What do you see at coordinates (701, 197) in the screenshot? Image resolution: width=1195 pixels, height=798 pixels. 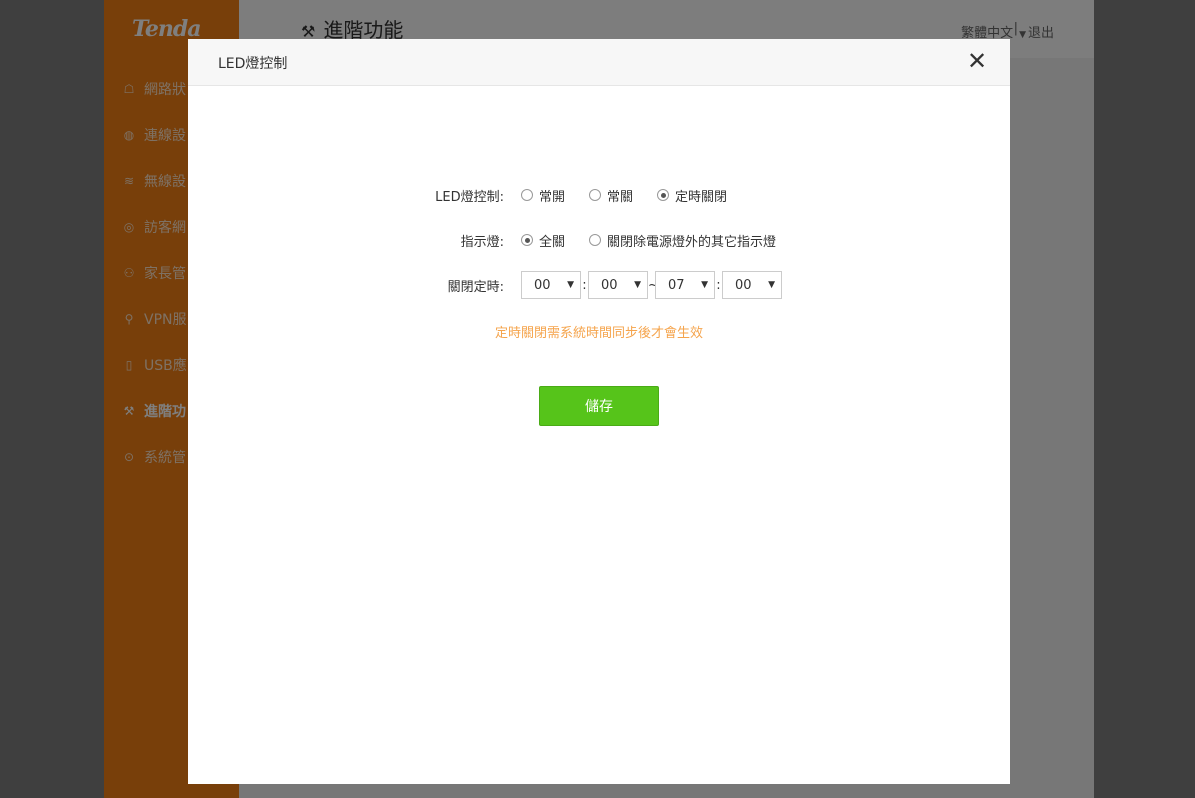 I see `radio-label: 定時關閉` at bounding box center [701, 197].